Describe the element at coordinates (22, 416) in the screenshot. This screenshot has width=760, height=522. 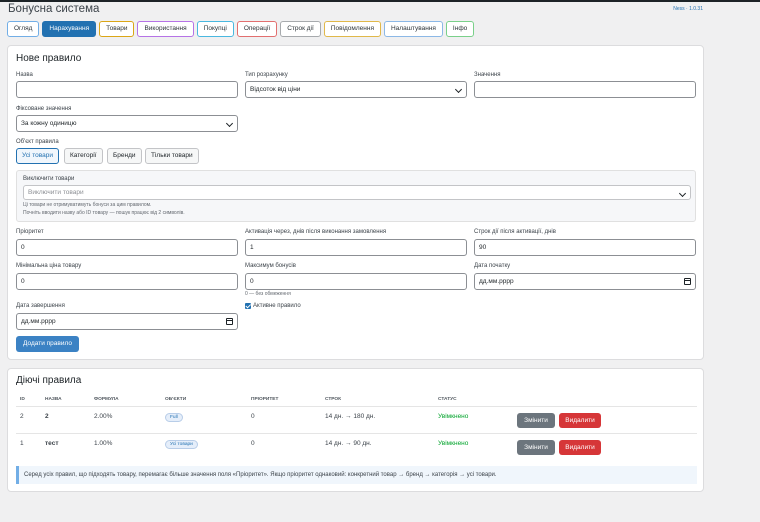
I see `rule-id: 2` at that location.